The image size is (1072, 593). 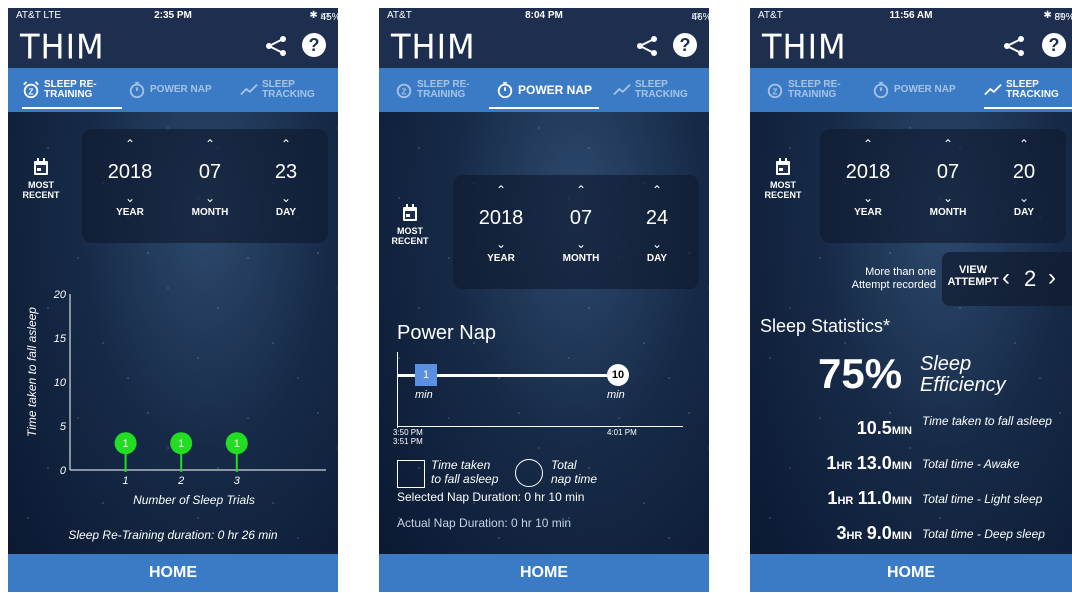 What do you see at coordinates (491, 497) in the screenshot?
I see `selected-nap-duration: Selected Nap Duration: 0 hr 10 min` at bounding box center [491, 497].